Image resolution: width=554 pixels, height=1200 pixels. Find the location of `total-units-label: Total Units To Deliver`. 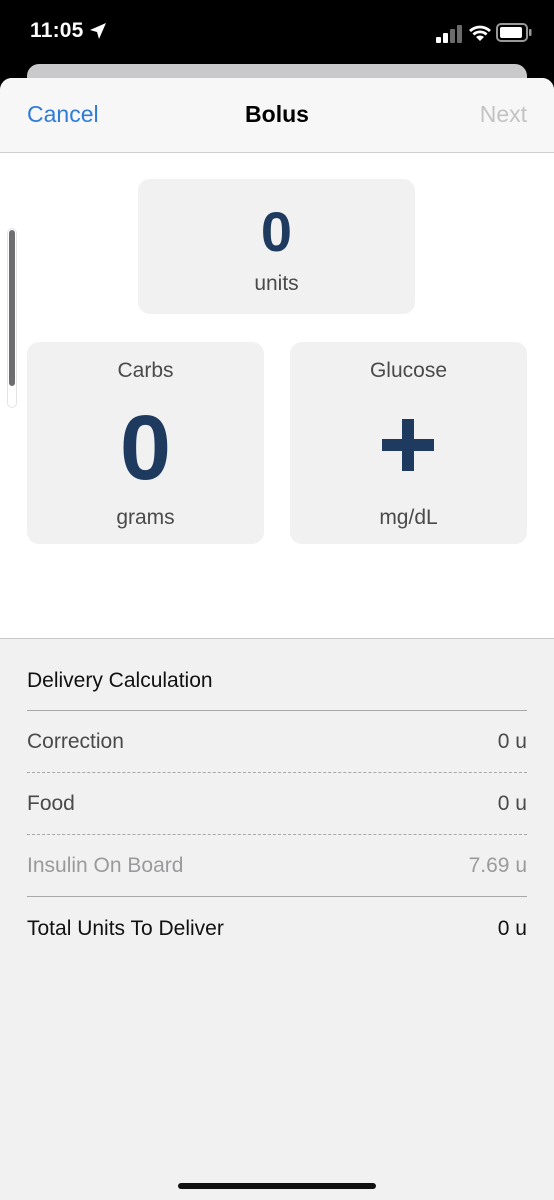

total-units-label: Total Units To Deliver is located at coordinates (125, 928).